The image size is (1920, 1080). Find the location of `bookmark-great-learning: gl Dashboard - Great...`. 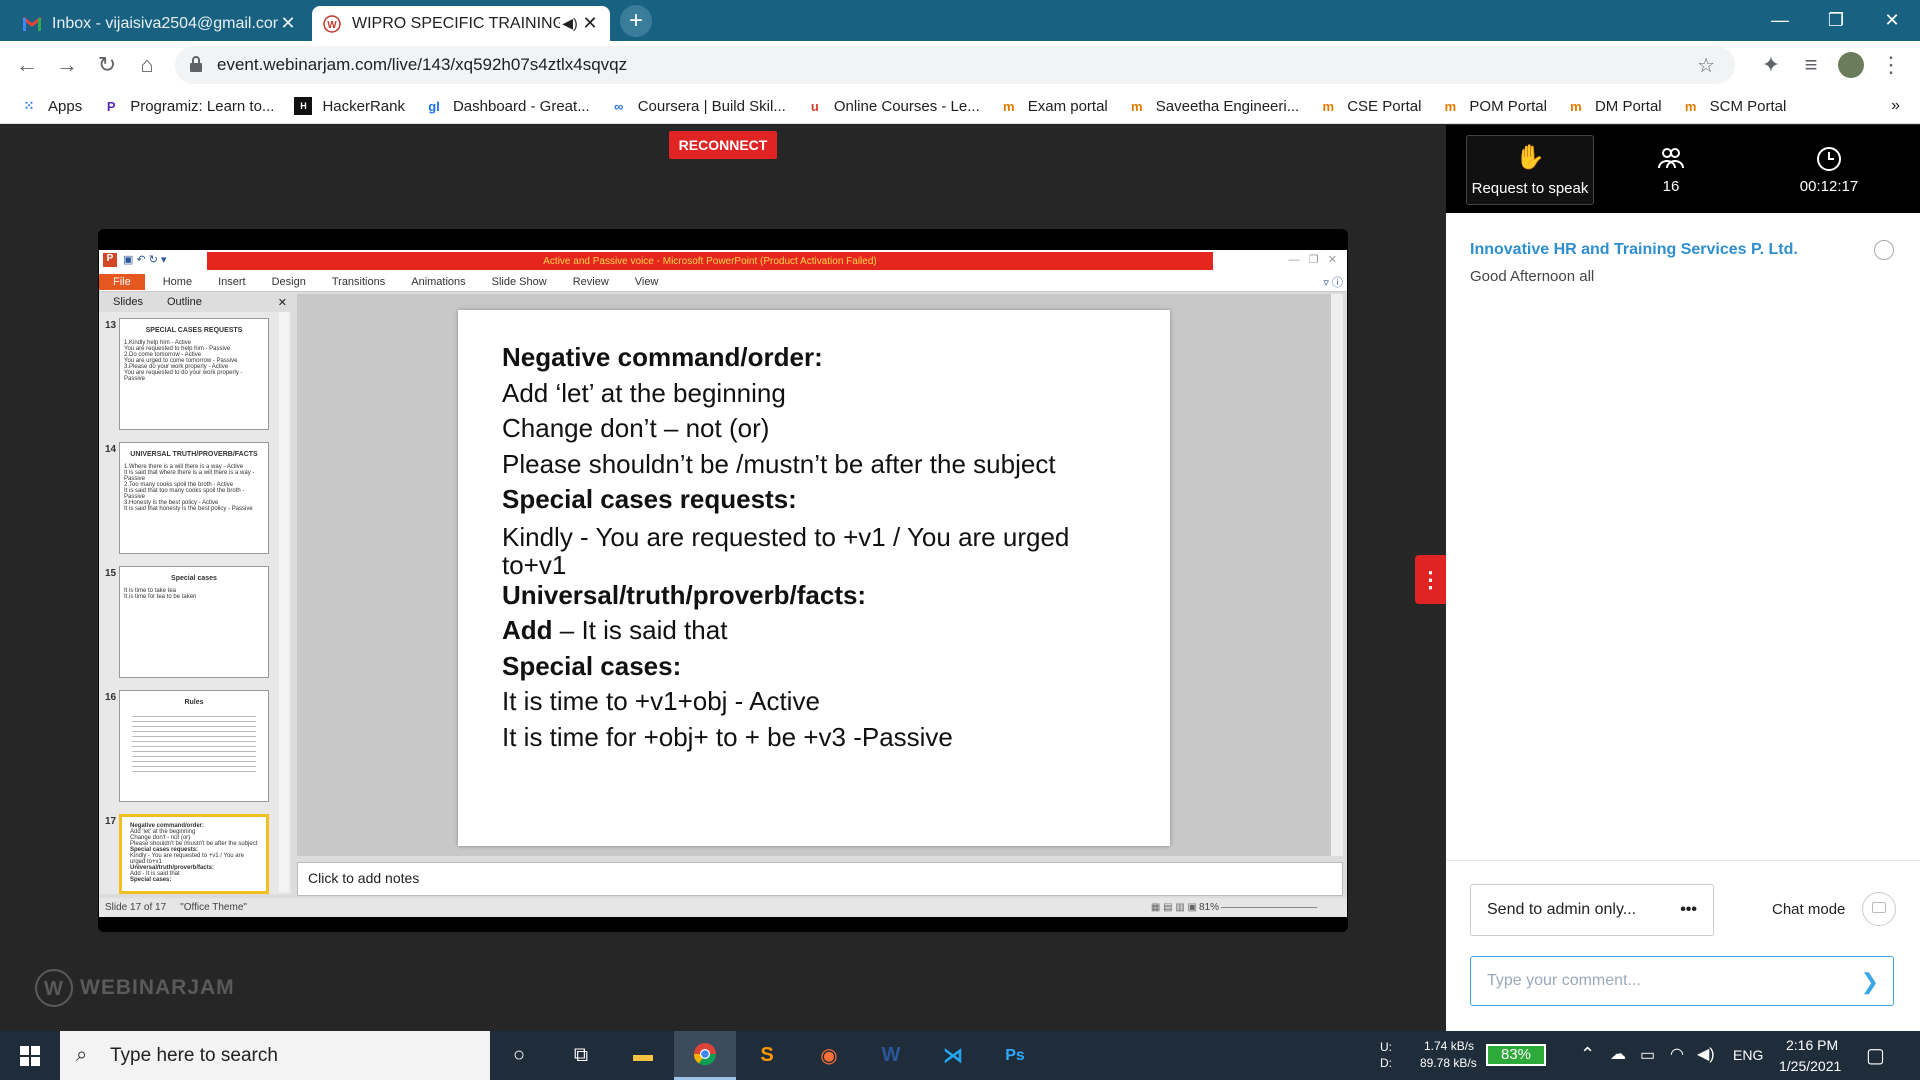

bookmark-great-learning: gl Dashboard - Great... is located at coordinates (507, 106).